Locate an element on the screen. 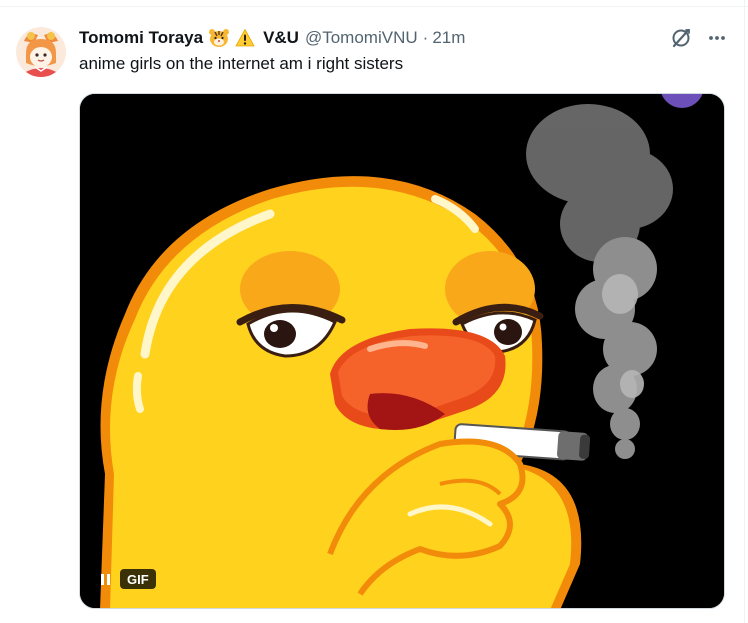 This screenshot has height=623, width=748. gif-controls: GIF is located at coordinates (125, 579).